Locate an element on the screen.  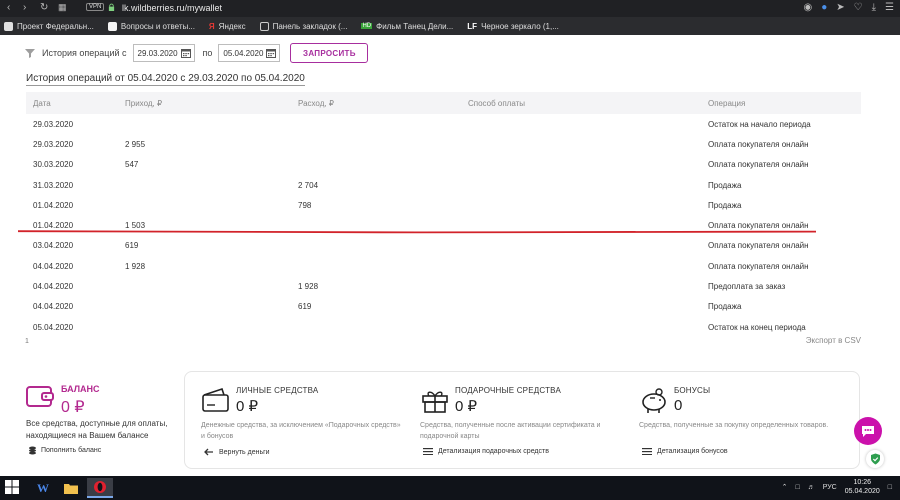
table-row: 04.04.2020 1 928 Оплата покупателя онлайн is located at coordinates (443, 266).